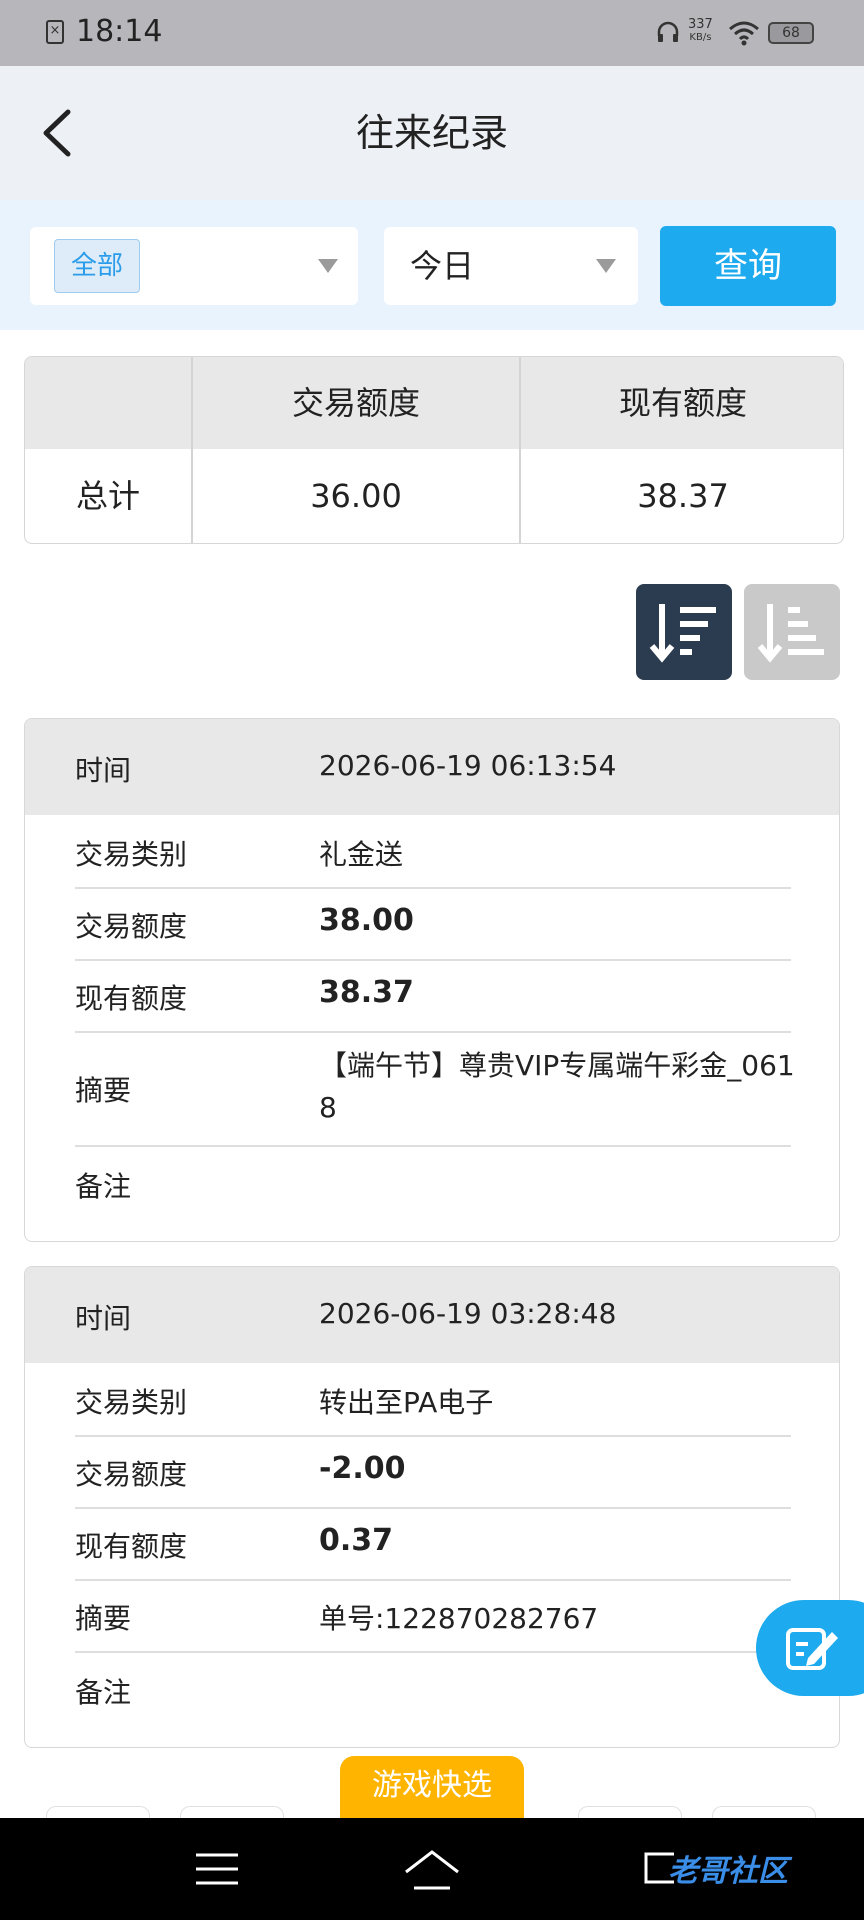 This screenshot has height=1920, width=864. I want to click on battery-level: 68, so click(791, 33).